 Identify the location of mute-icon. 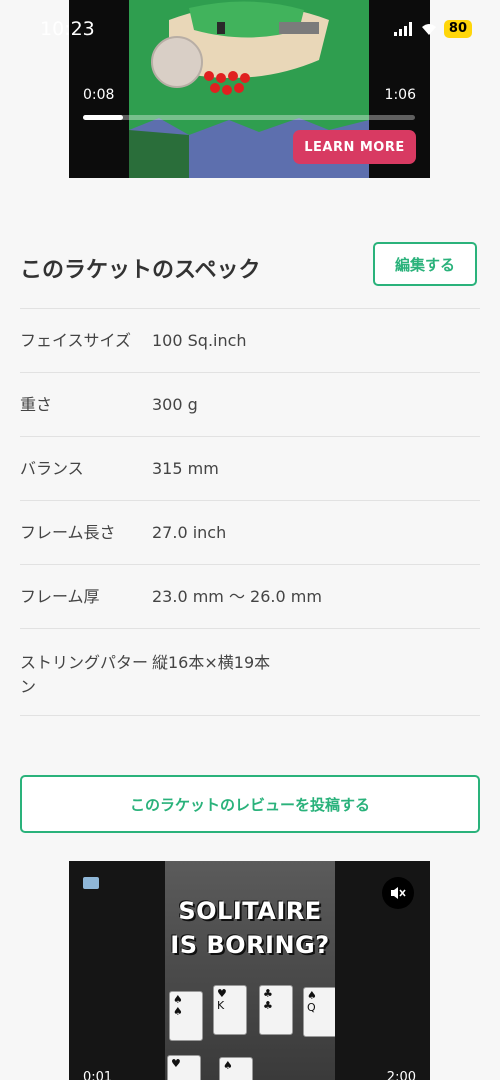
(398, 893).